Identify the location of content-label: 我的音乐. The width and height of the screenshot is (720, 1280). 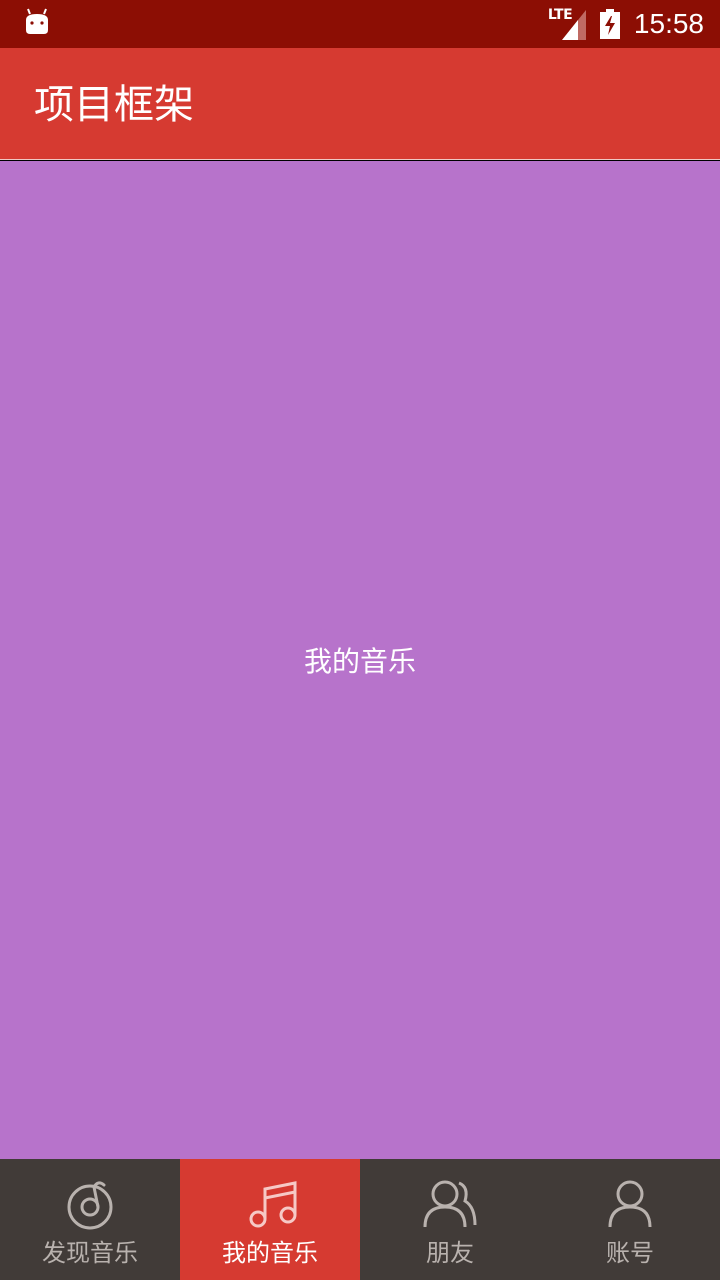
(359, 661).